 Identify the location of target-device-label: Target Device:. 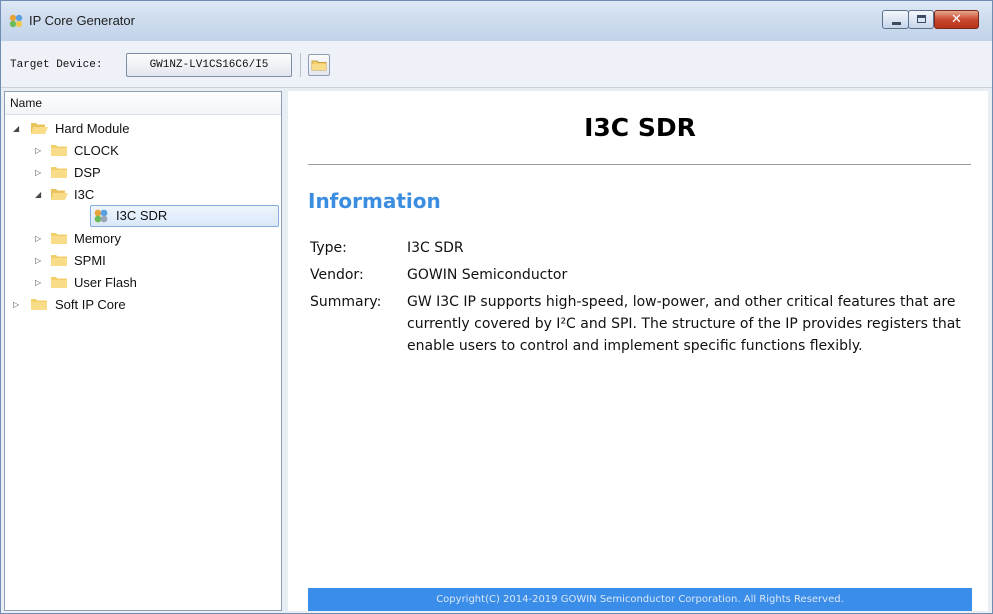
(56, 65).